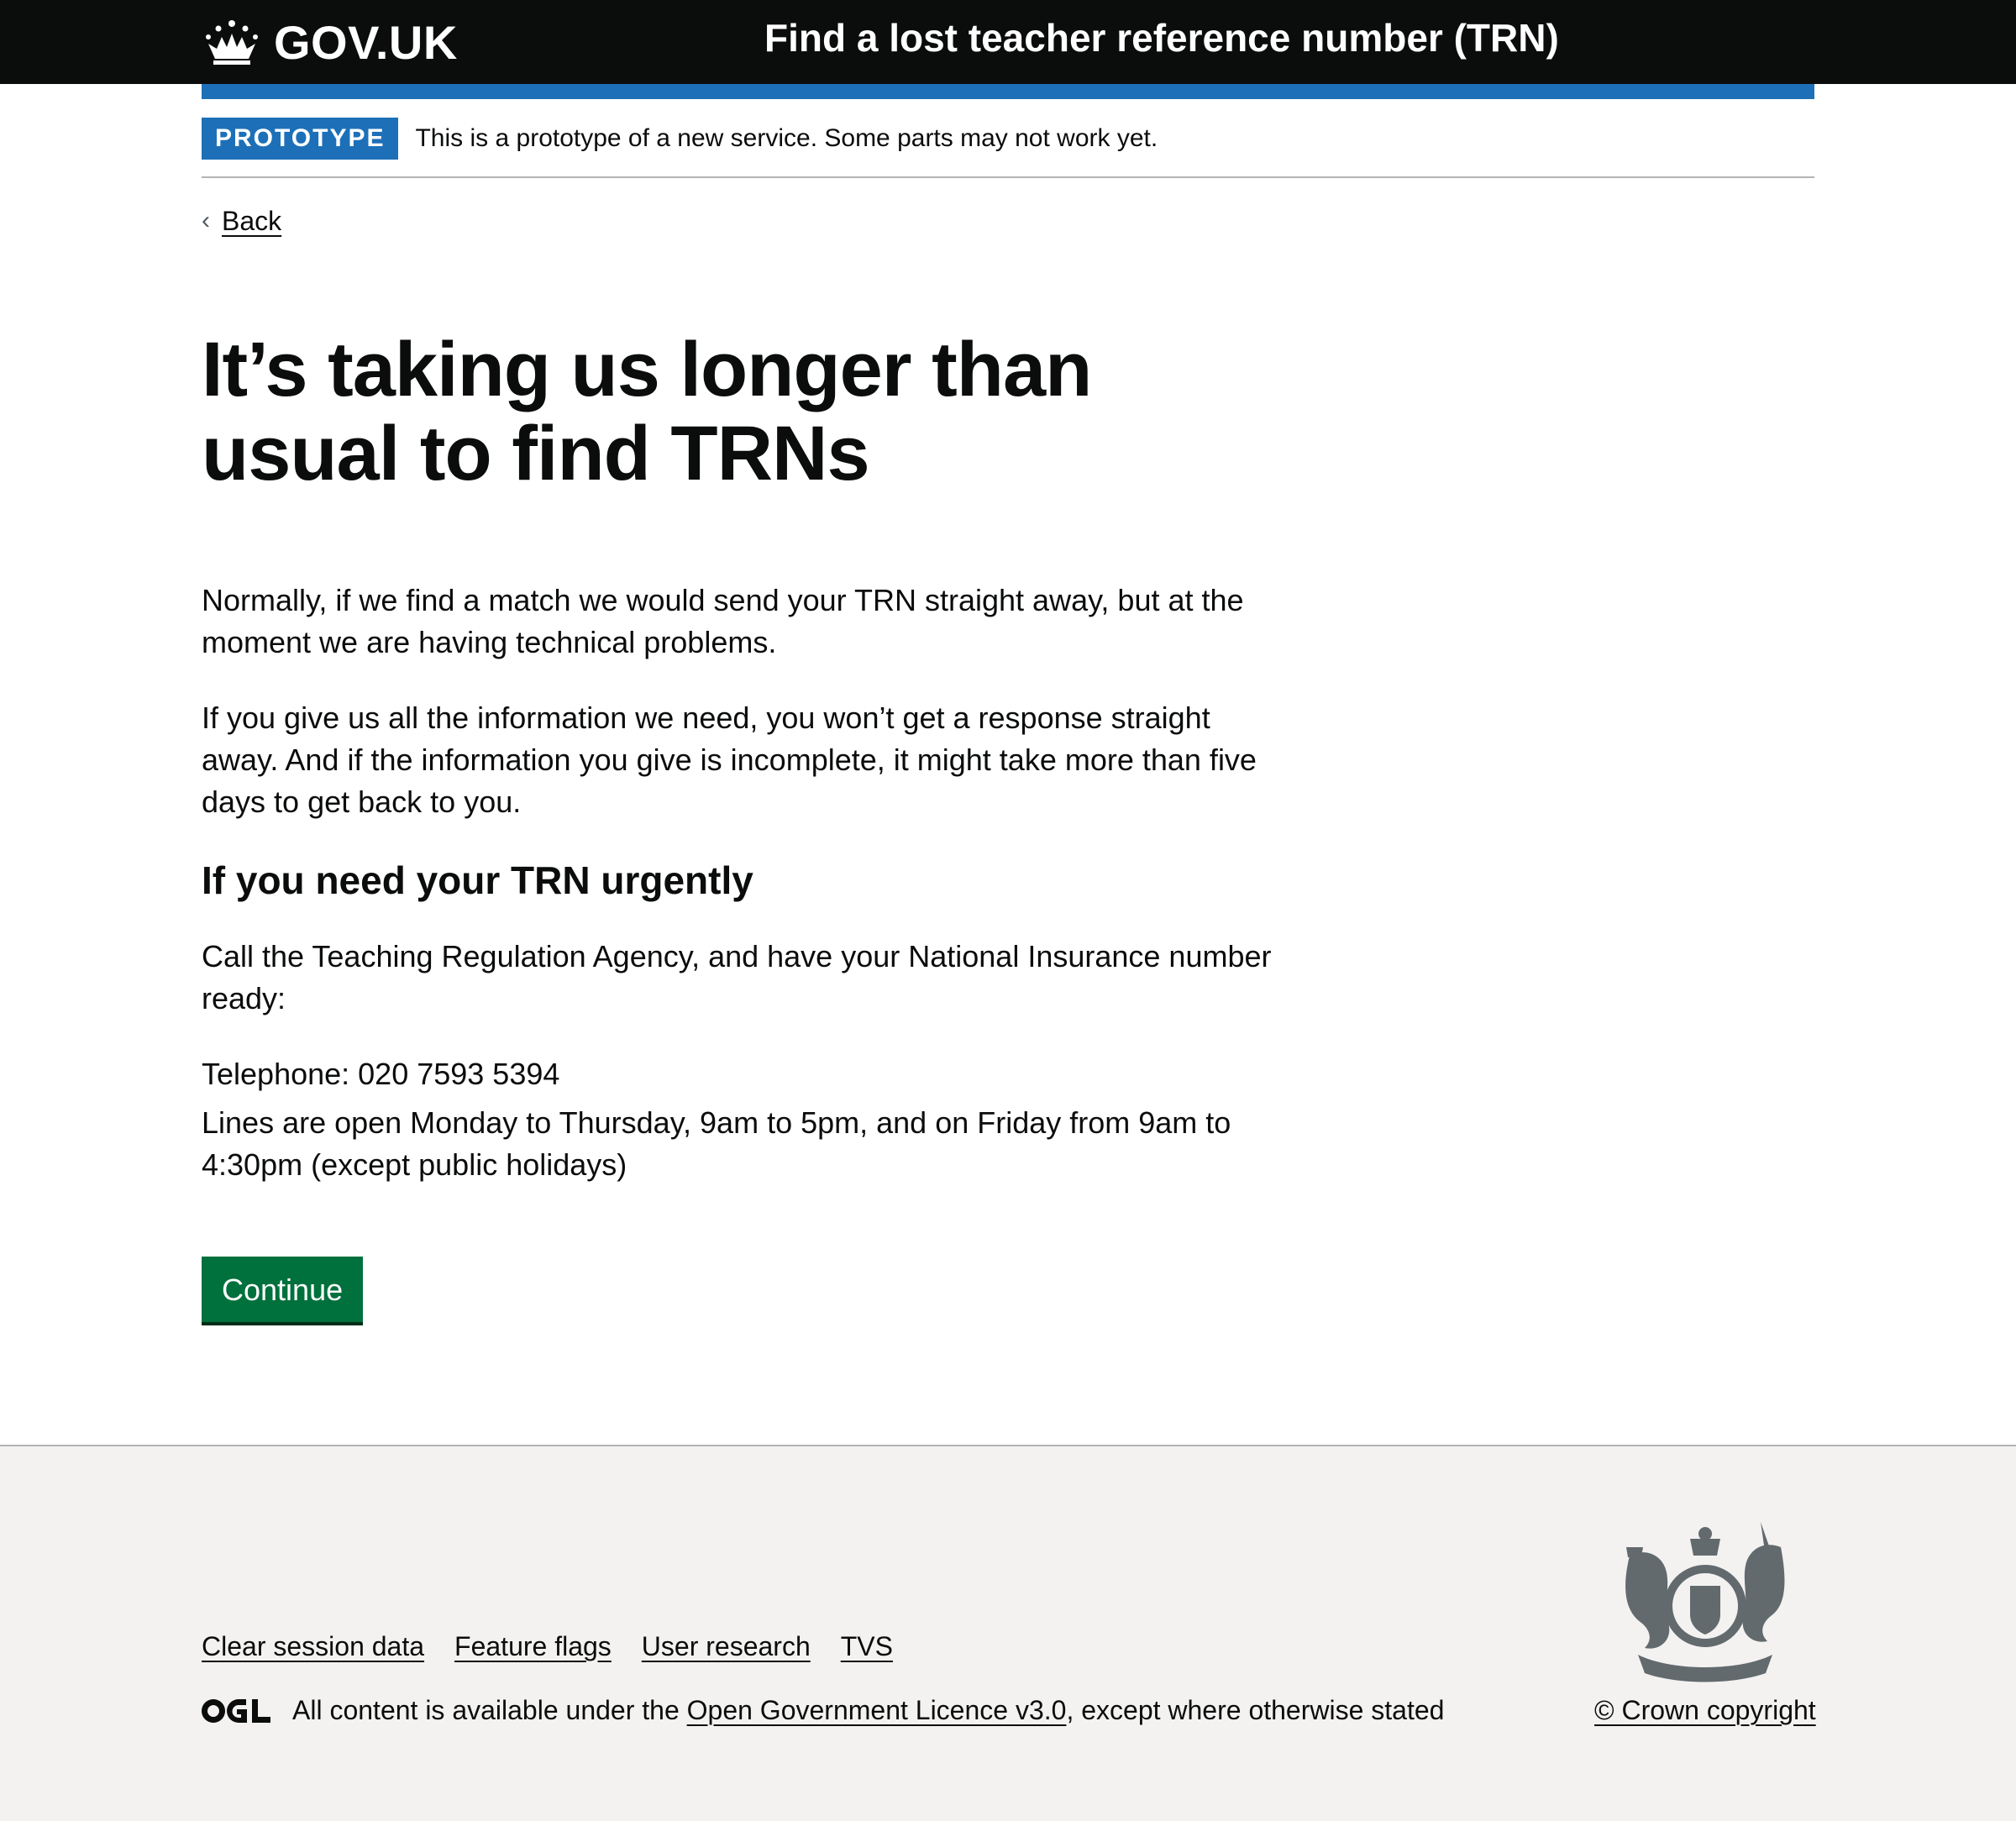  I want to click on govuk-logo-link: GOV.UK, so click(330, 42).